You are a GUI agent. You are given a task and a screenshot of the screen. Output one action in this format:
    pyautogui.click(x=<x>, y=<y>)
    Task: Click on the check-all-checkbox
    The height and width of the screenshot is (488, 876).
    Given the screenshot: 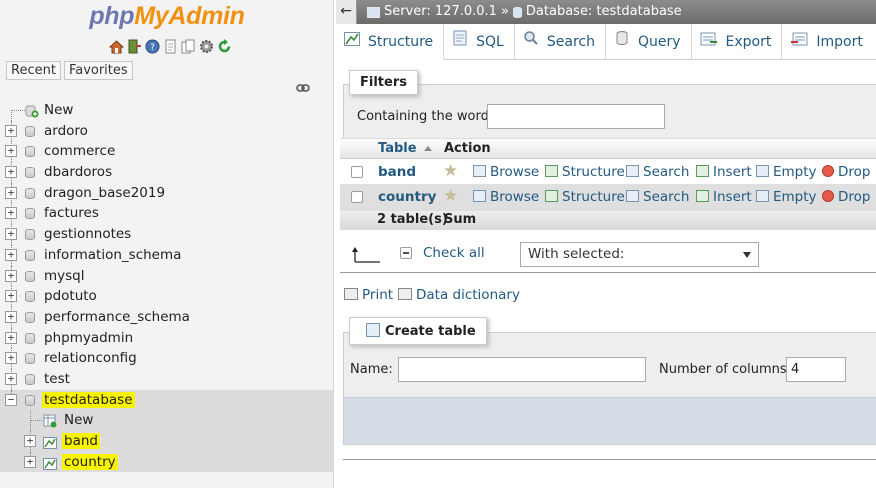 What is the action you would take?
    pyautogui.click(x=406, y=253)
    